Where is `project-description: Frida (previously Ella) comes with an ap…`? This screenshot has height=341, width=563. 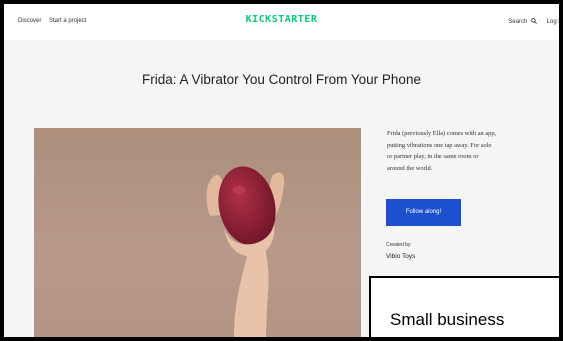 project-description: Frida (previously Ella) comes with an ap… is located at coordinates (473, 151).